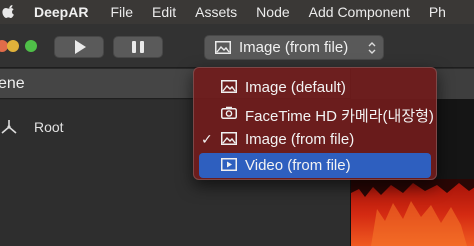  I want to click on menu-item-label: FaceTime HD 카메라(내장형), so click(339, 116).